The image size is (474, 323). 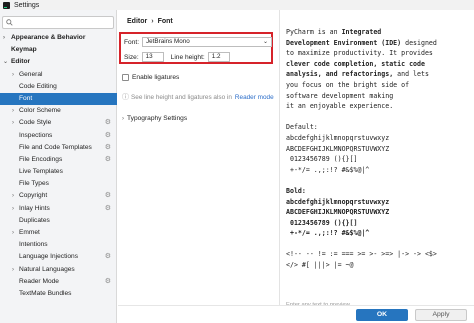 I want to click on preview-bold-lower: abcdefghijklmnopqrstuvwxyz, so click(x=338, y=201).